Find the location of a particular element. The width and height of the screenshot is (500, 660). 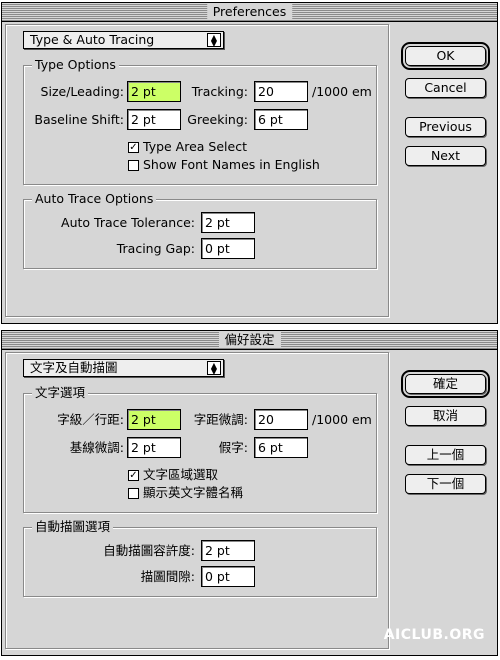

baseline-shift-label: Baseline Shift: is located at coordinates (79, 119).